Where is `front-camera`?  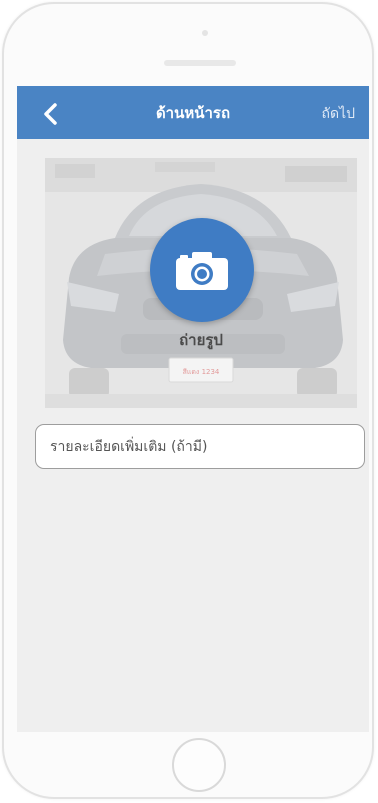
front-camera is located at coordinates (205, 33).